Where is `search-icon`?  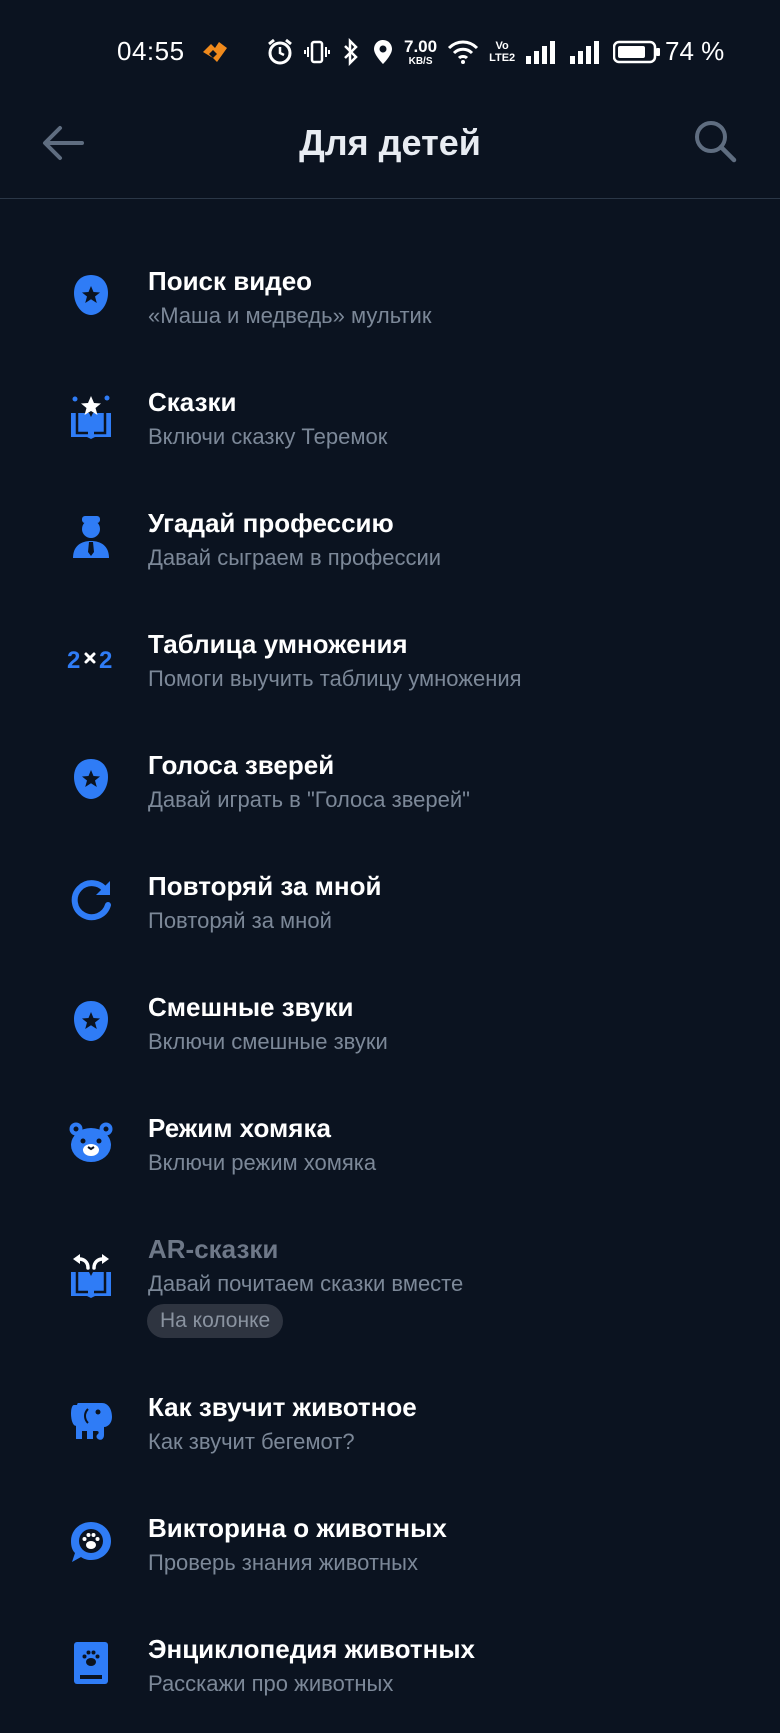 search-icon is located at coordinates (716, 142).